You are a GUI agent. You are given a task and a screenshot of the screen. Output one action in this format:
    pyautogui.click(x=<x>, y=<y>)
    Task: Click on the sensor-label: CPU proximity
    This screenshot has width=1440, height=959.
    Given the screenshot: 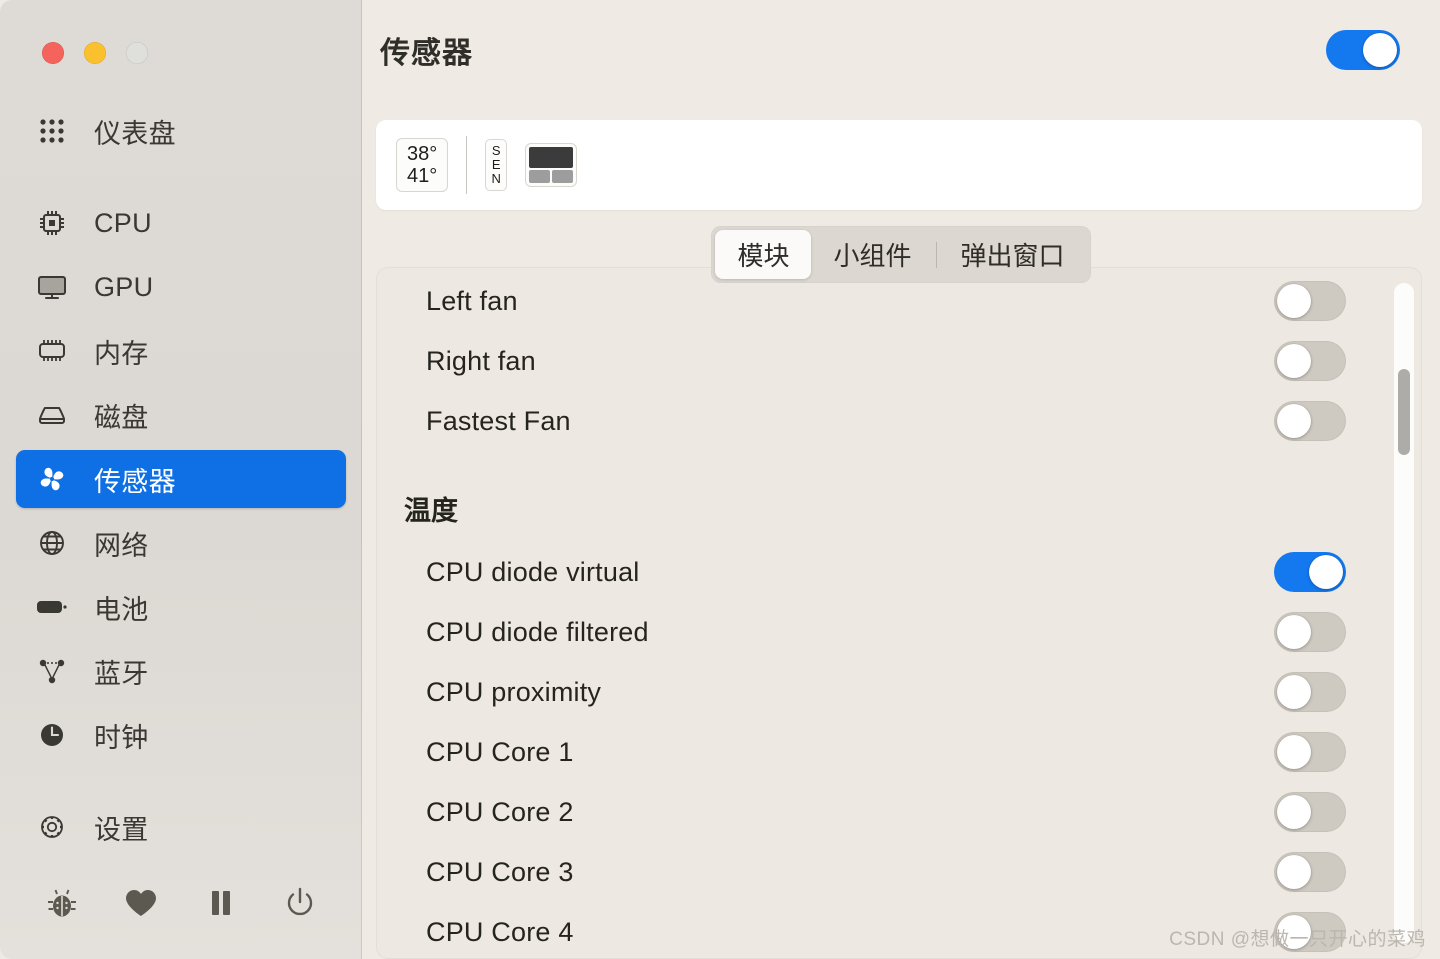 What is the action you would take?
    pyautogui.click(x=514, y=691)
    